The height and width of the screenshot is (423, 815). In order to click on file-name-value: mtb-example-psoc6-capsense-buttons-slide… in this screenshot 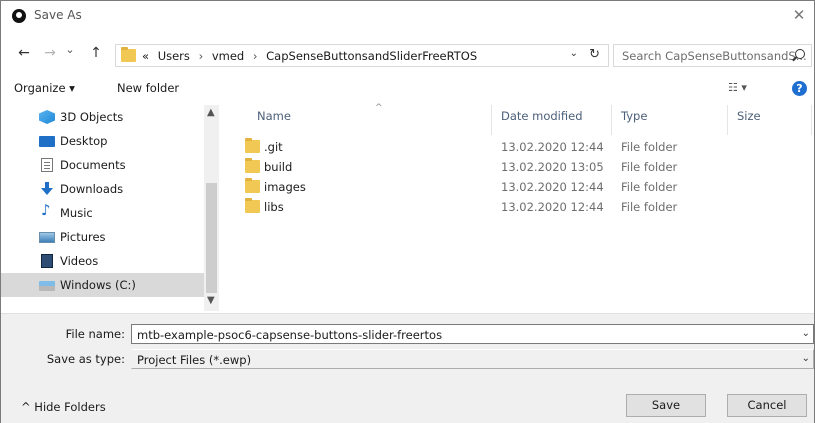, I will do `click(289, 335)`.